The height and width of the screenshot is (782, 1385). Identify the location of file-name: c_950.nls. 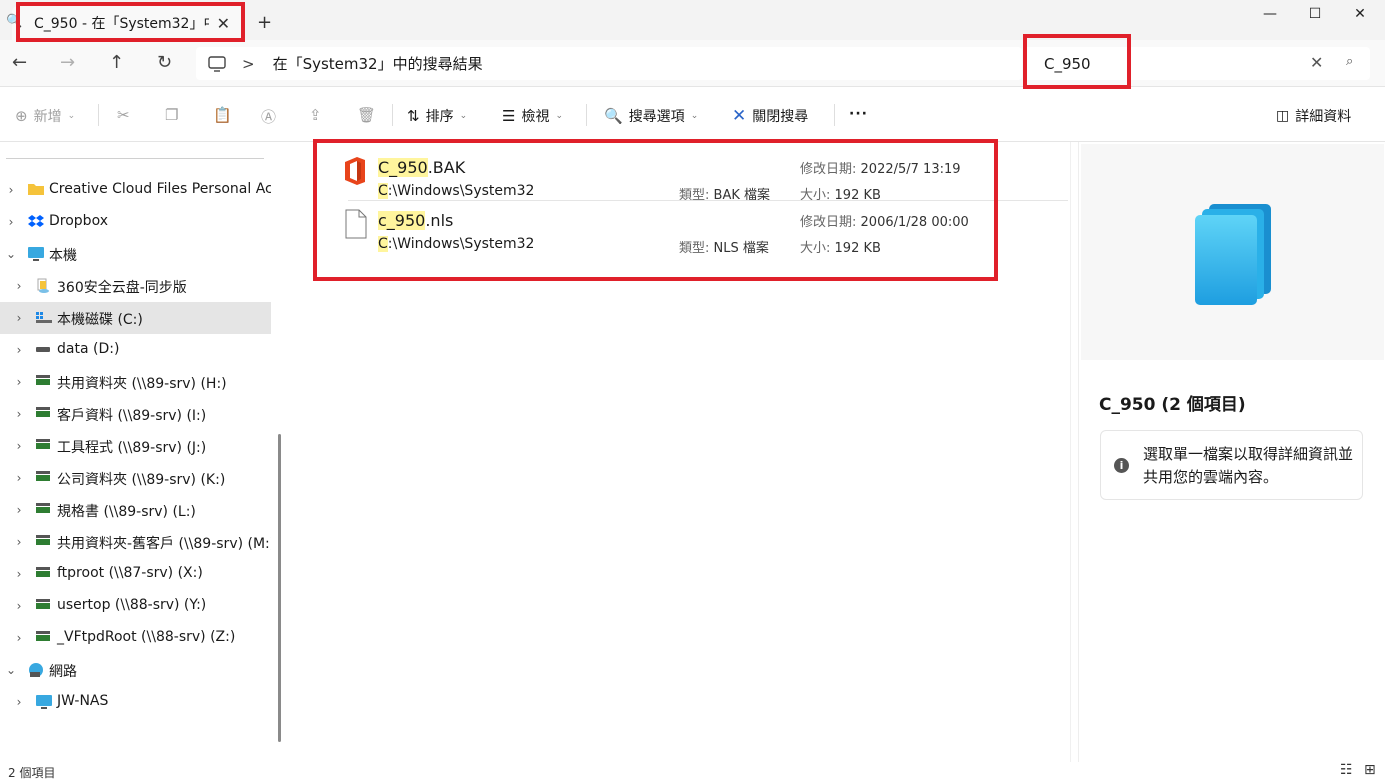
(415, 220).